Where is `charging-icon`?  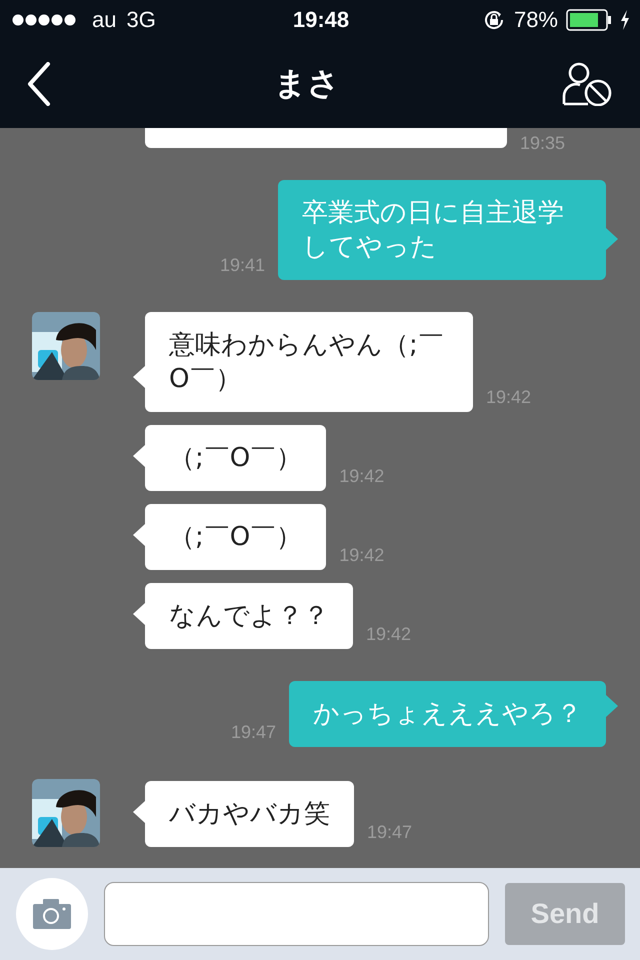
charging-icon is located at coordinates (625, 20).